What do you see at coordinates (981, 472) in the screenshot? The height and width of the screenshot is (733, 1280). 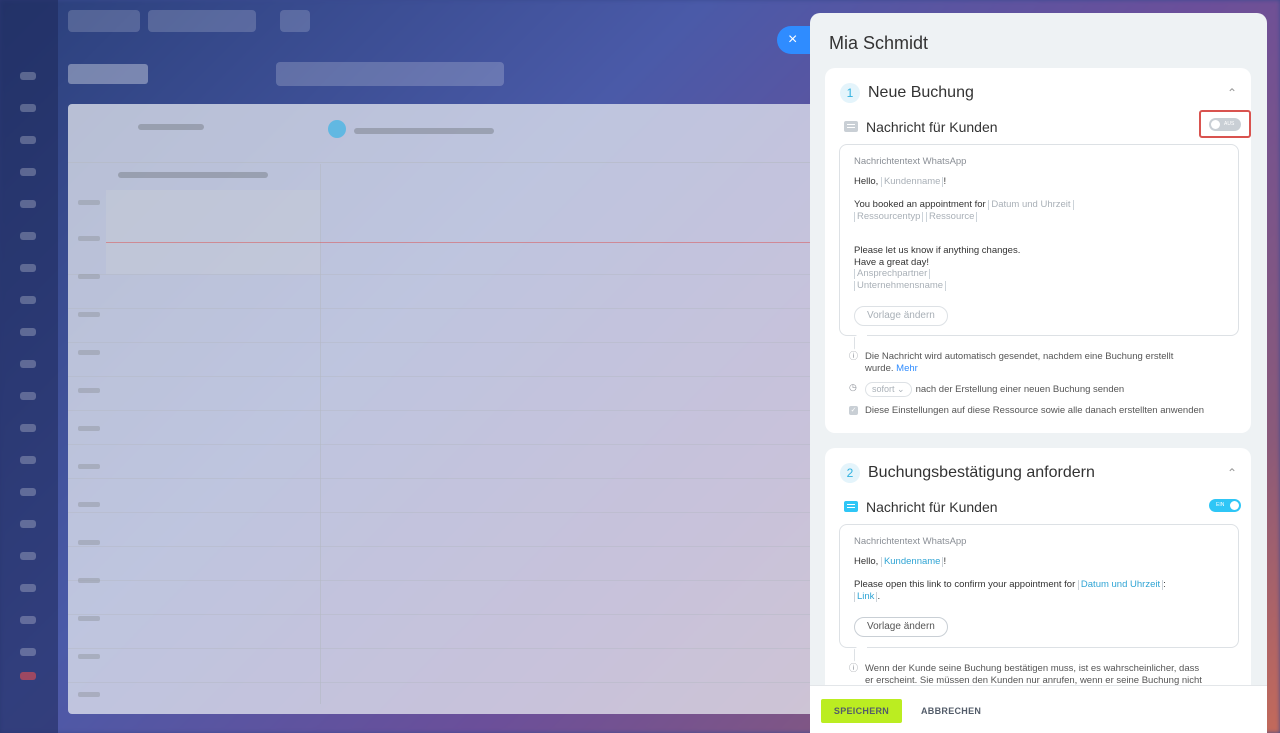 I see `section-title: Buchungsbestätigung anfordern` at bounding box center [981, 472].